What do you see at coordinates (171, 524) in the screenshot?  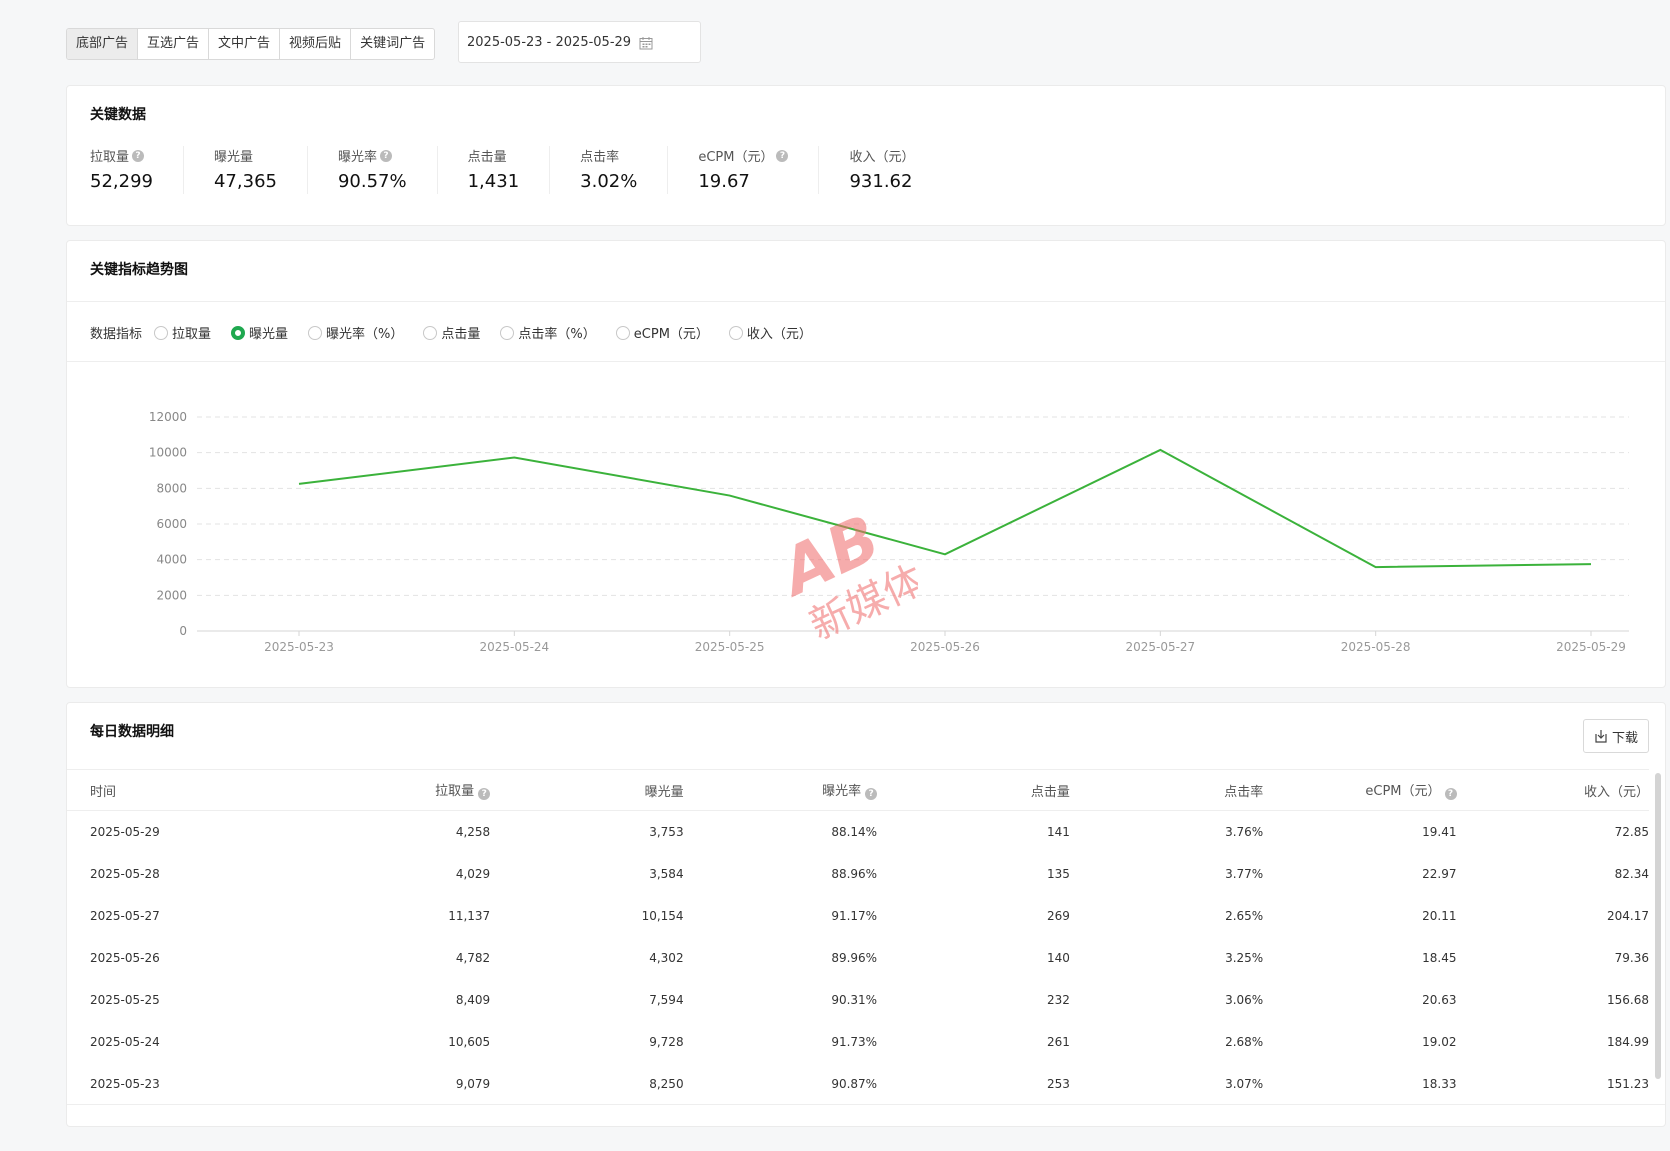 I see `y-tick-label: 6000` at bounding box center [171, 524].